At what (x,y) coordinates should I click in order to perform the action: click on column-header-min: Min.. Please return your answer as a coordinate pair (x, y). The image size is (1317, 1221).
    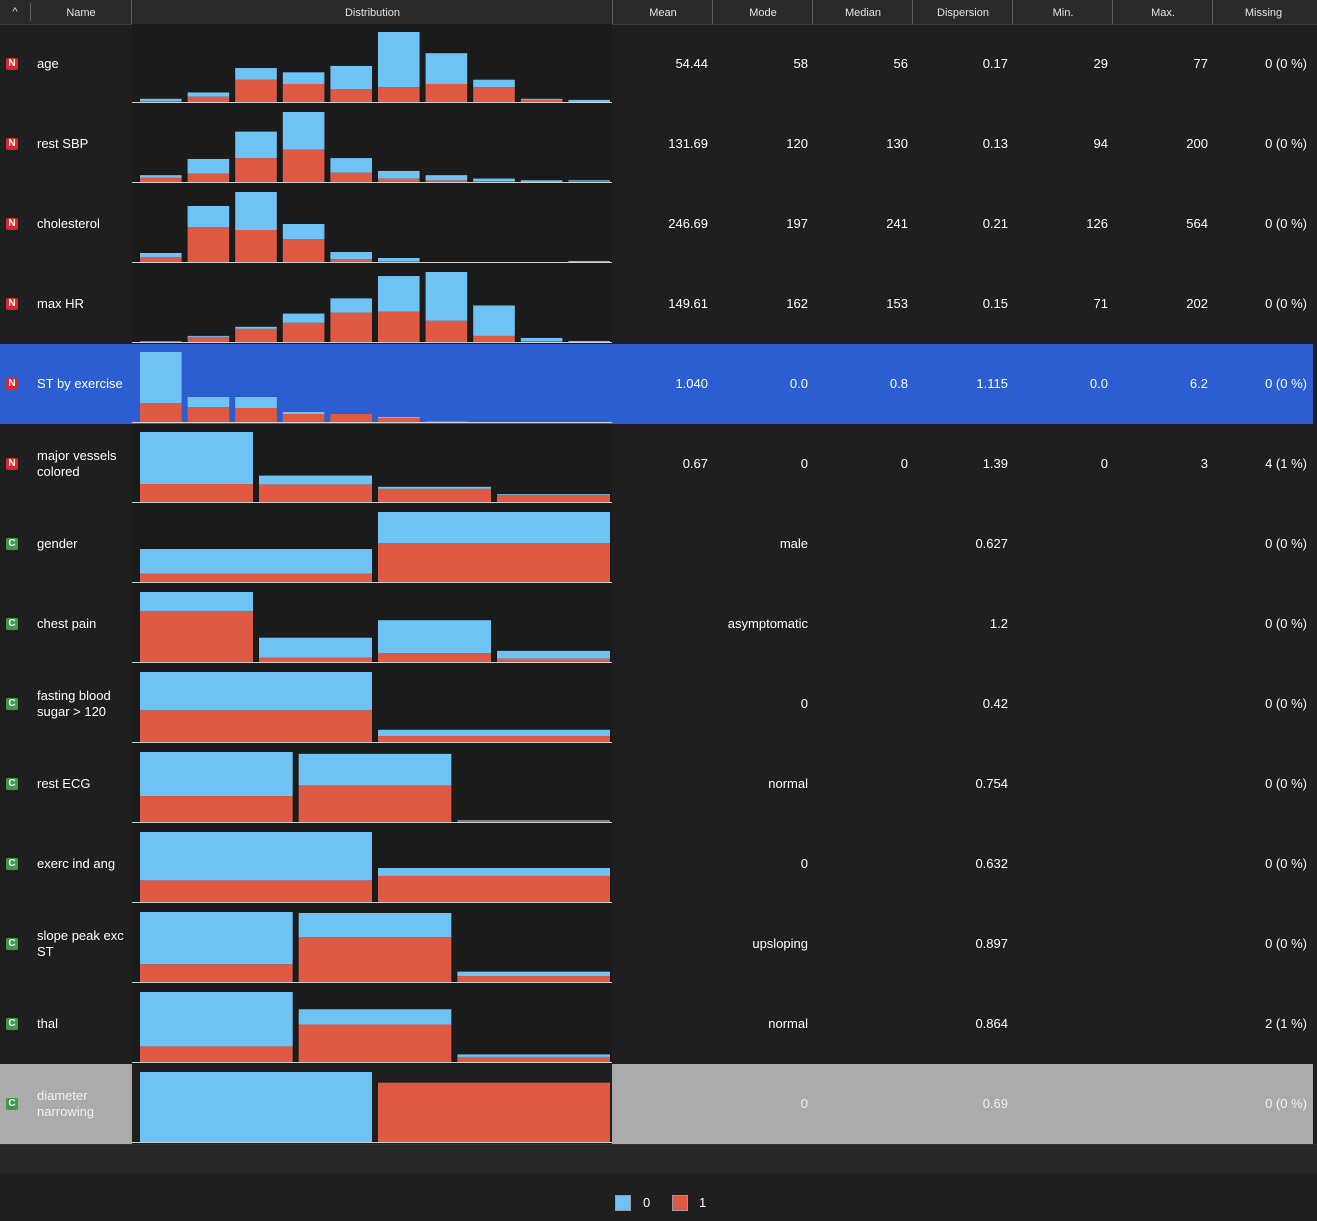
    Looking at the image, I should click on (1062, 12).